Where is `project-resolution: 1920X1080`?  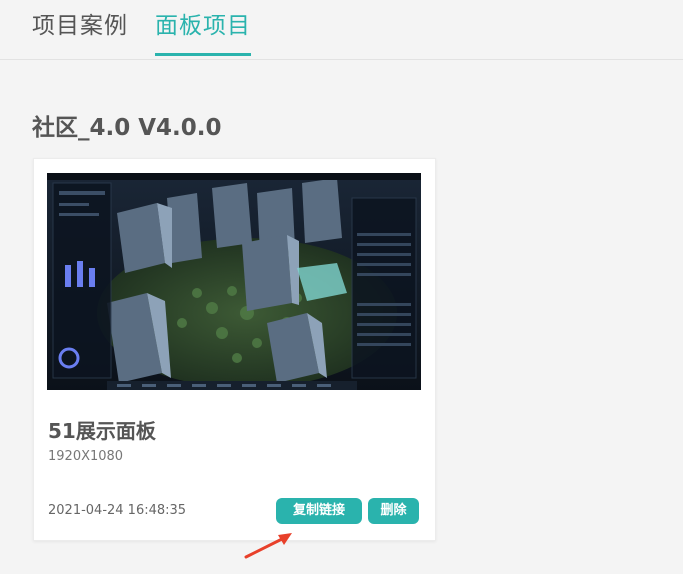 project-resolution: 1920X1080 is located at coordinates (86, 456).